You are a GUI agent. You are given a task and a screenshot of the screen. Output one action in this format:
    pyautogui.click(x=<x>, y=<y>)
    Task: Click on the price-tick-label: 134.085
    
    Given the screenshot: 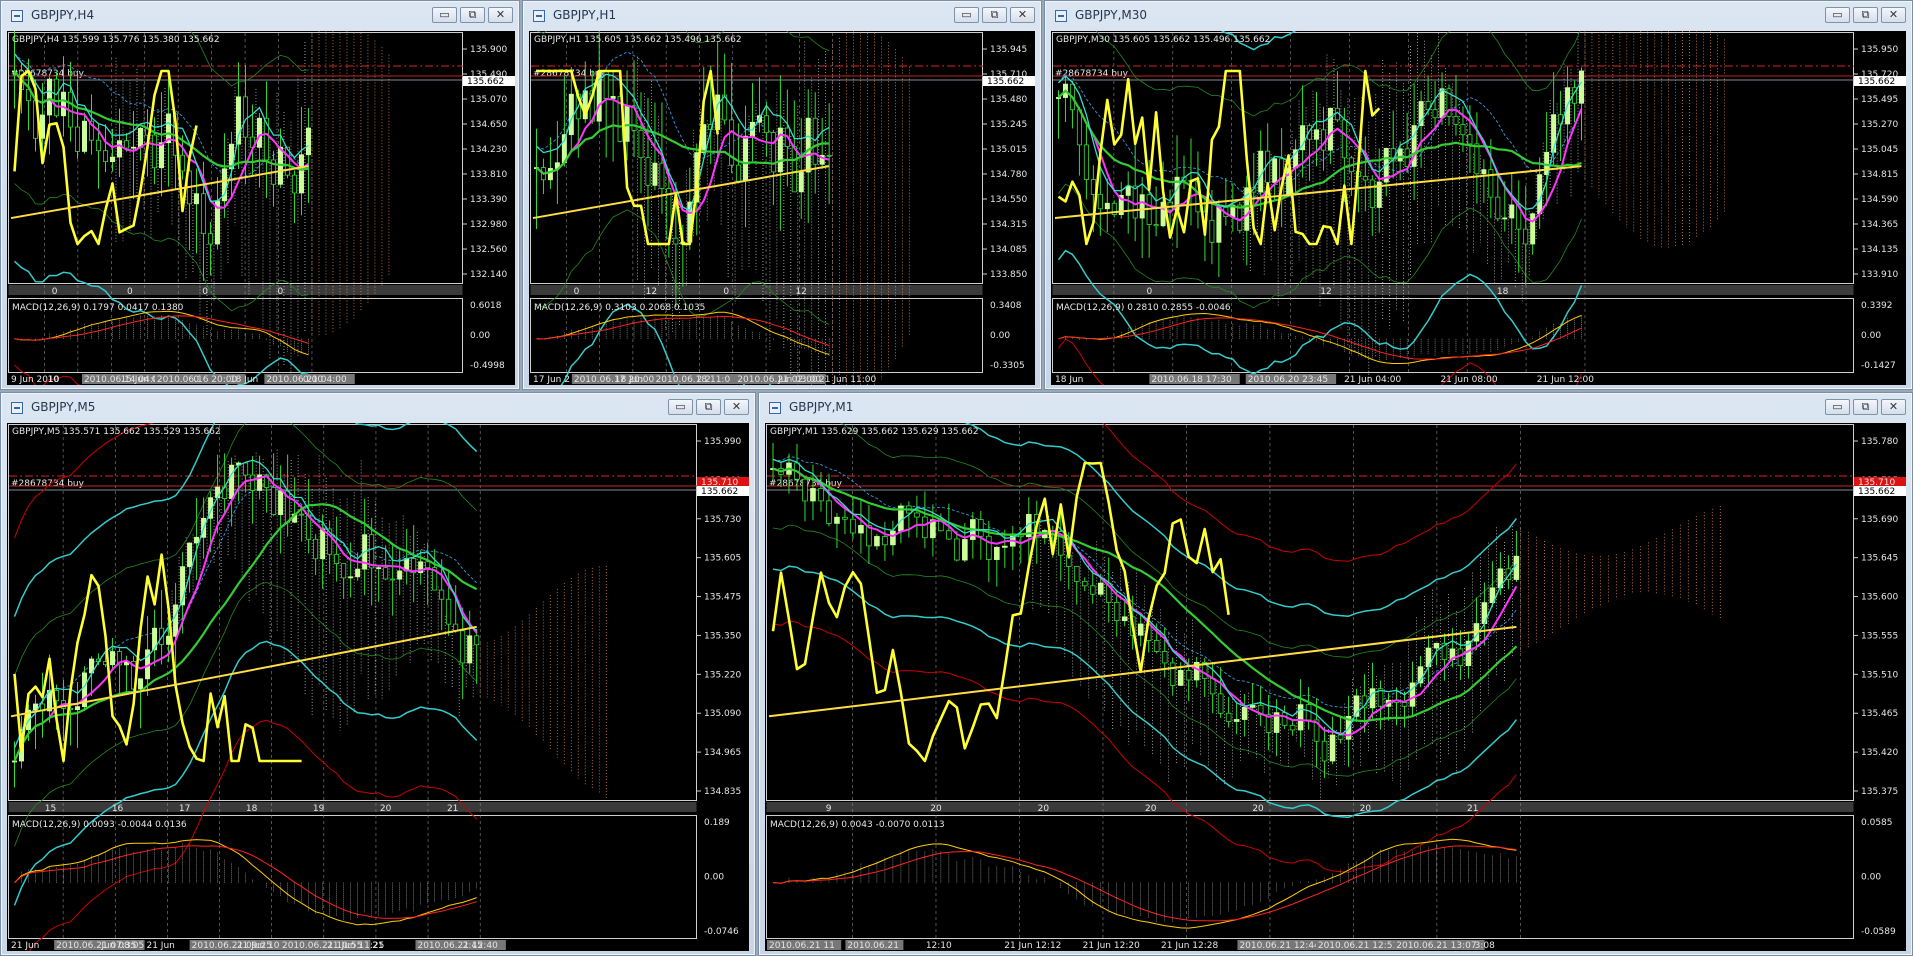 What is the action you would take?
    pyautogui.click(x=1008, y=250)
    